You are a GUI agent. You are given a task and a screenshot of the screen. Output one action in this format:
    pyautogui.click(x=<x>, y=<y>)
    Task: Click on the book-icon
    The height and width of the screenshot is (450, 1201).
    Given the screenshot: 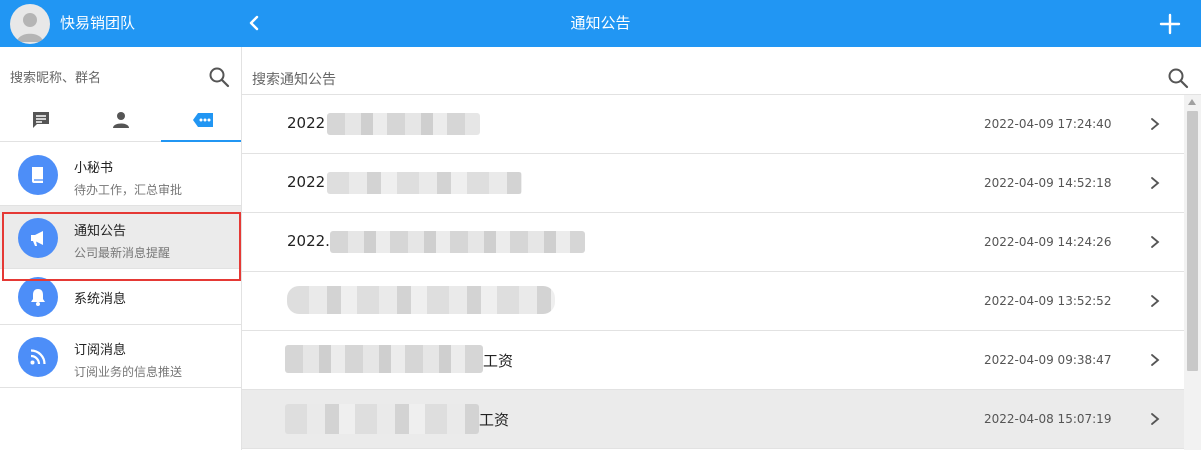 What is the action you would take?
    pyautogui.click(x=37, y=175)
    